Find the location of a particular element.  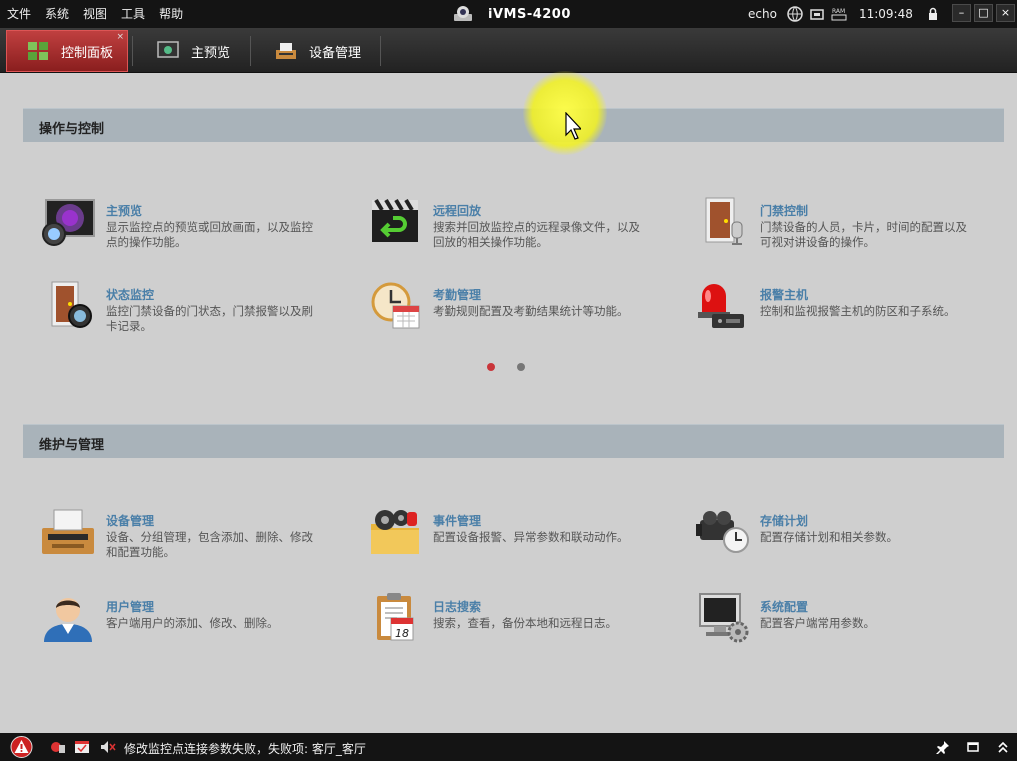

warning-icon is located at coordinates (21, 747).